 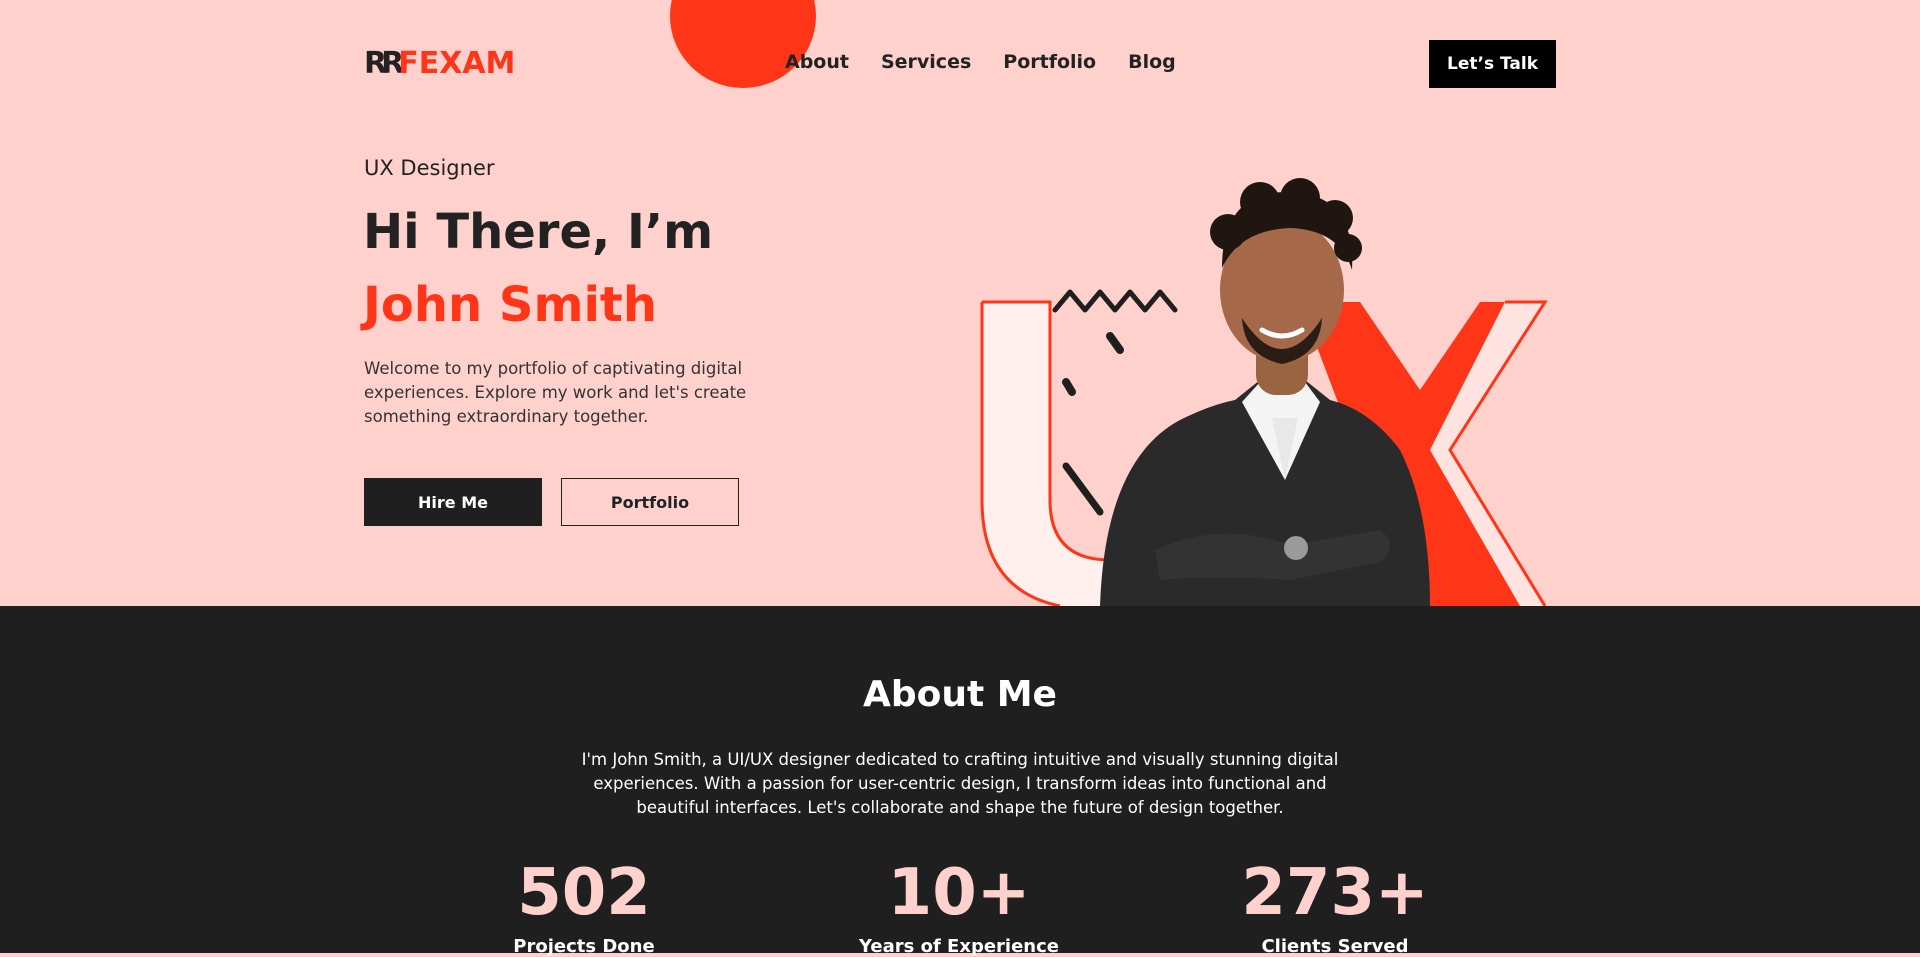 I want to click on nav-about: About, so click(x=817, y=62).